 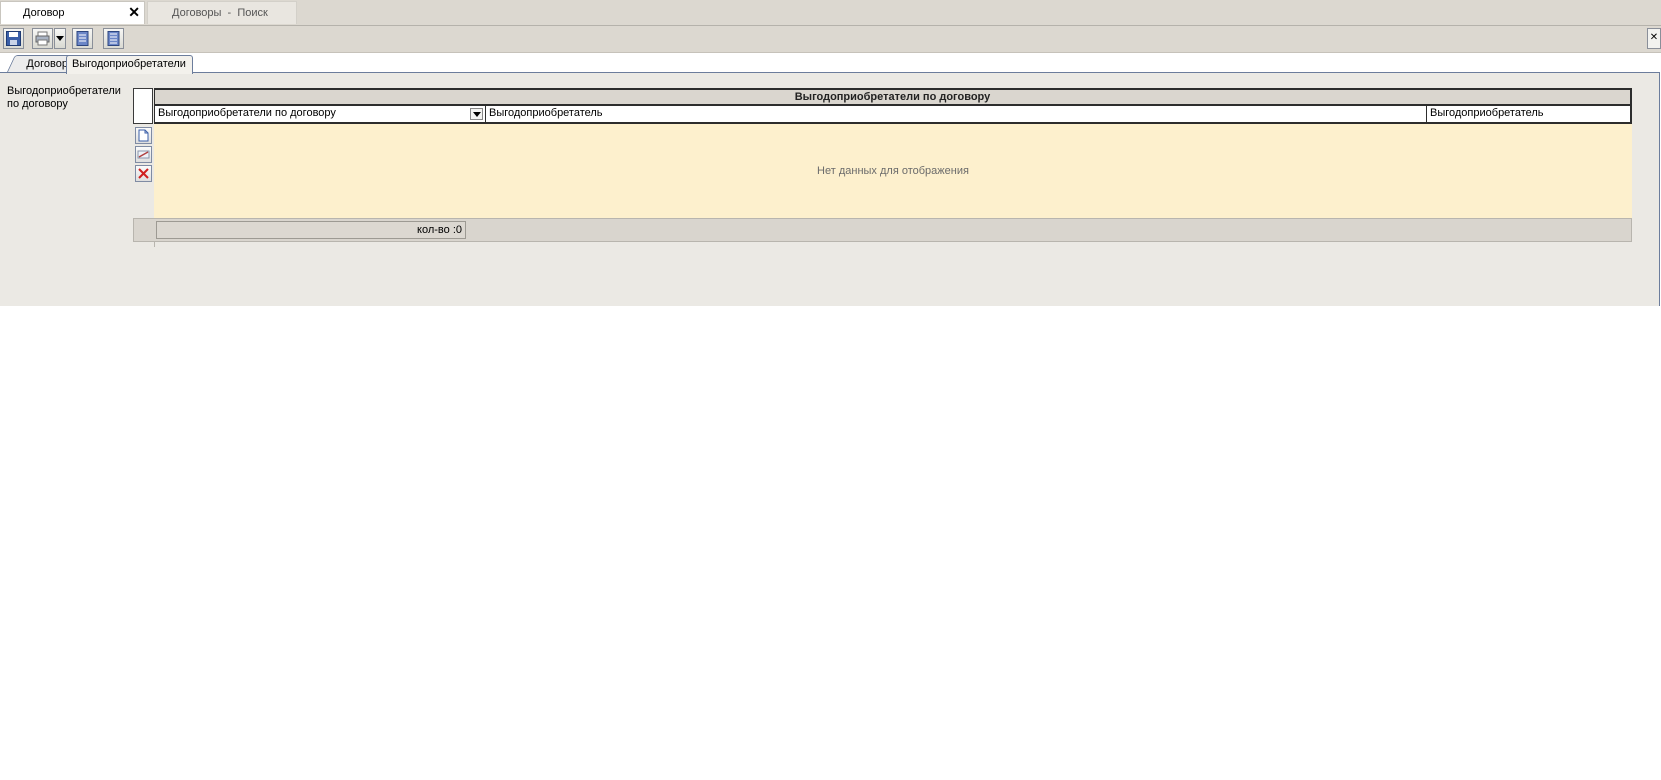 I want to click on doc-tab-contracts-search: Договоры - Поиск, so click(x=222, y=12).